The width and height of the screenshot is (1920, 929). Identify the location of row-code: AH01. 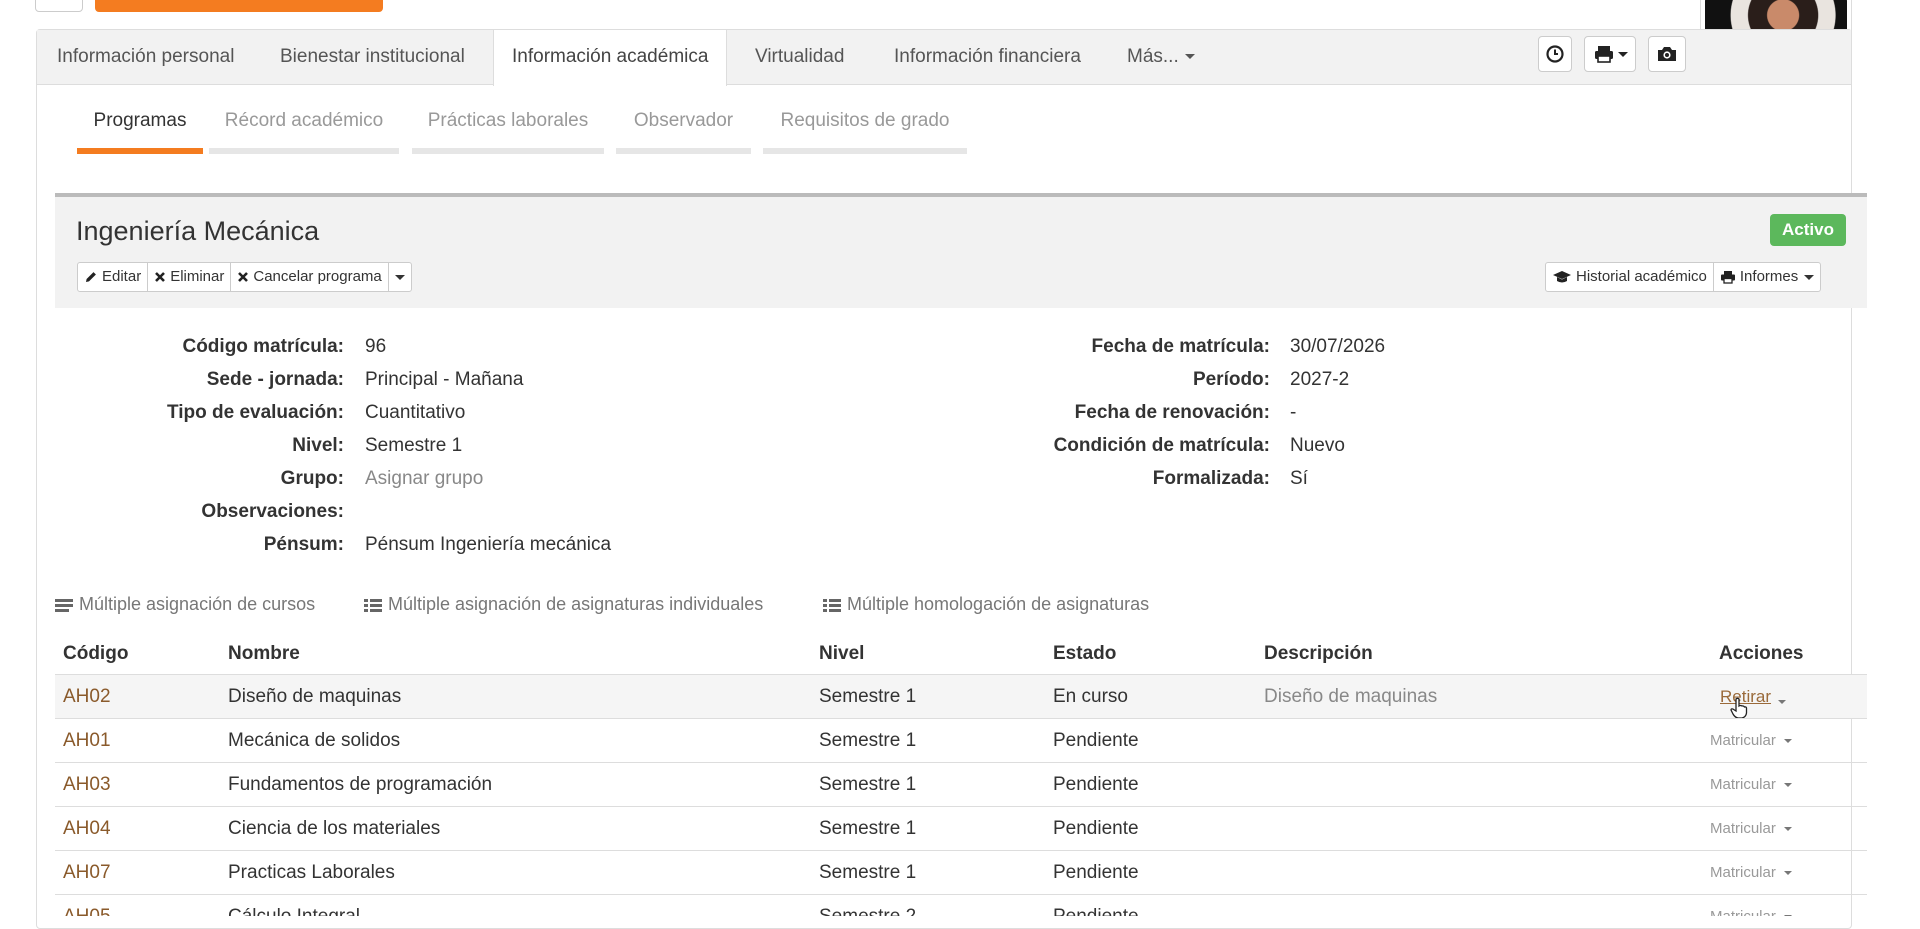
(87, 740).